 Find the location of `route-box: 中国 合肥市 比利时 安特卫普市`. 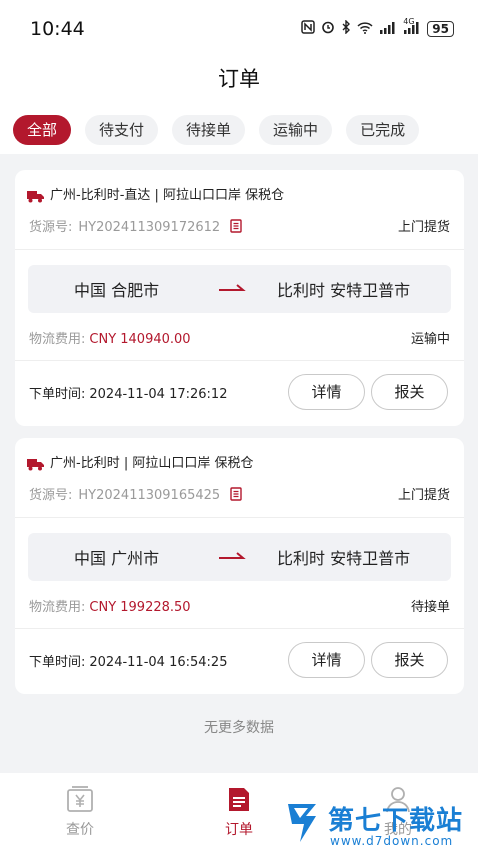

route-box: 中国 合肥市 比利时 安特卫普市 is located at coordinates (239, 289).